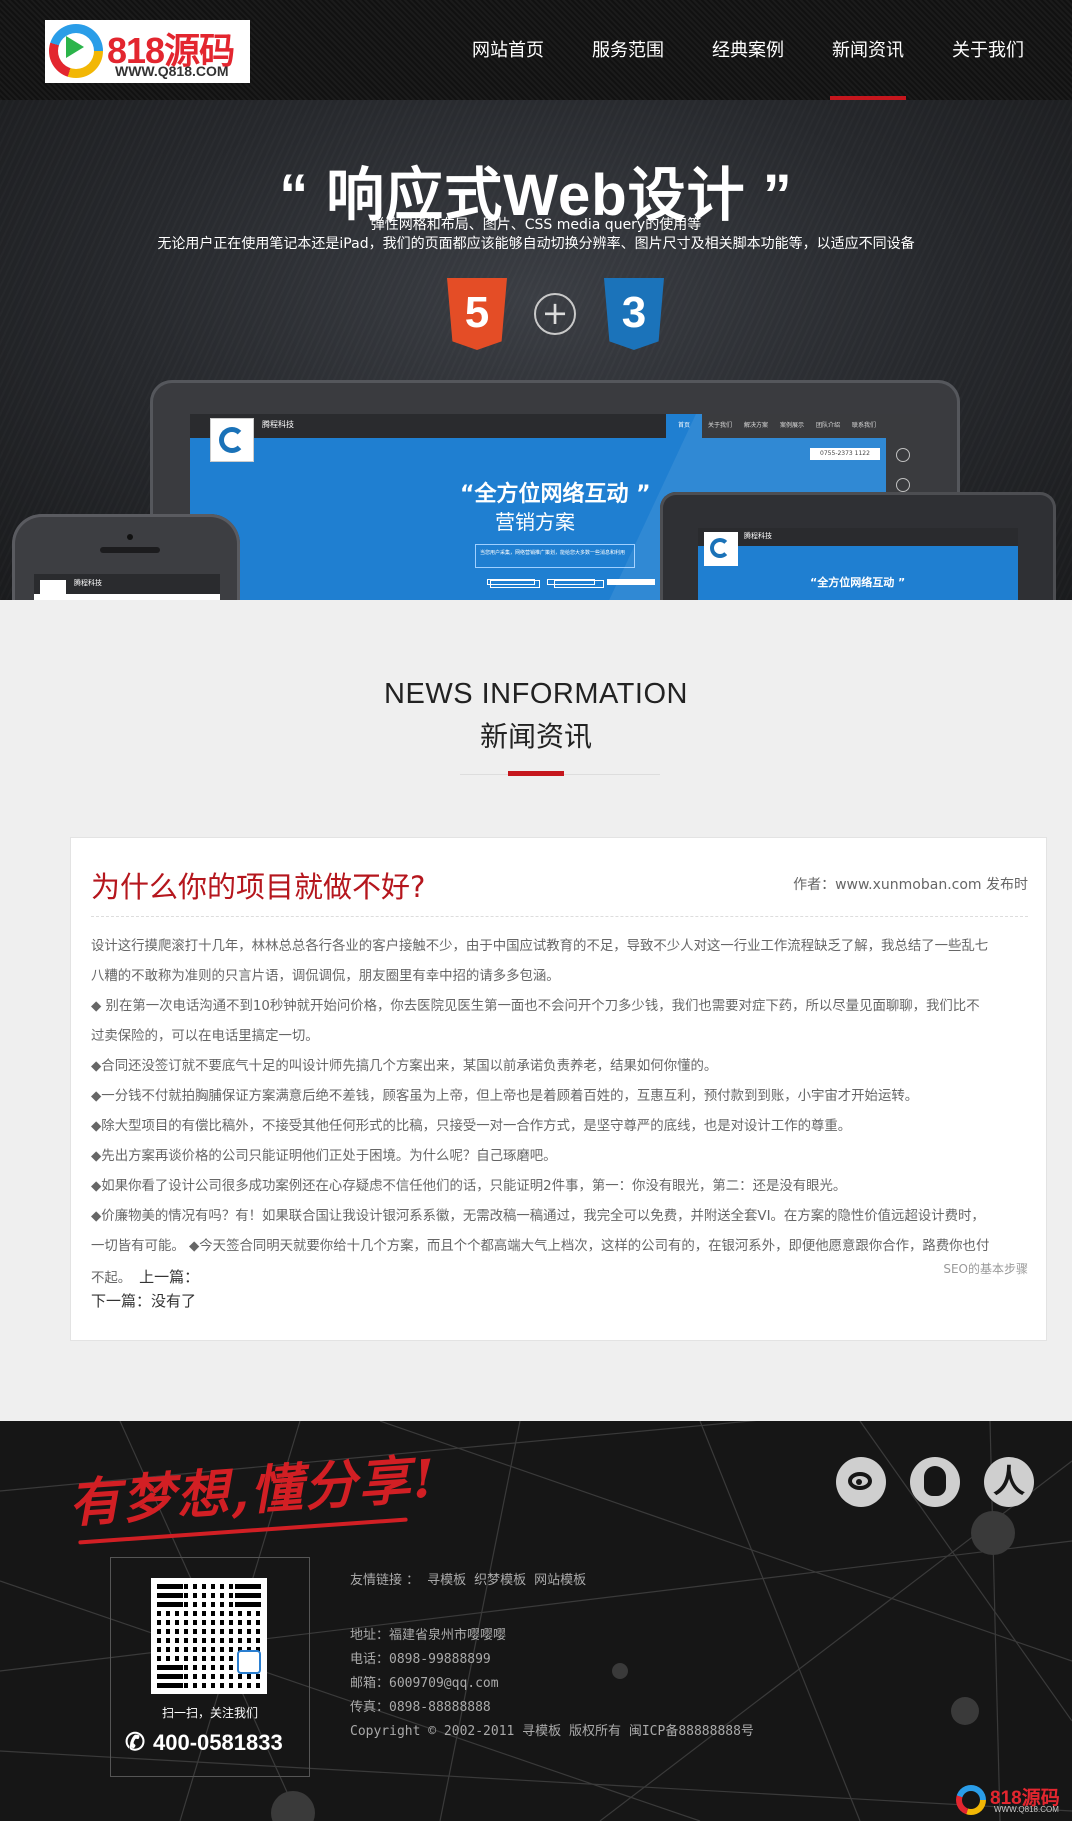 The width and height of the screenshot is (1072, 1821). Describe the element at coordinates (385, 1580) in the screenshot. I see `friend-links-label: 友情链接 ：` at that location.